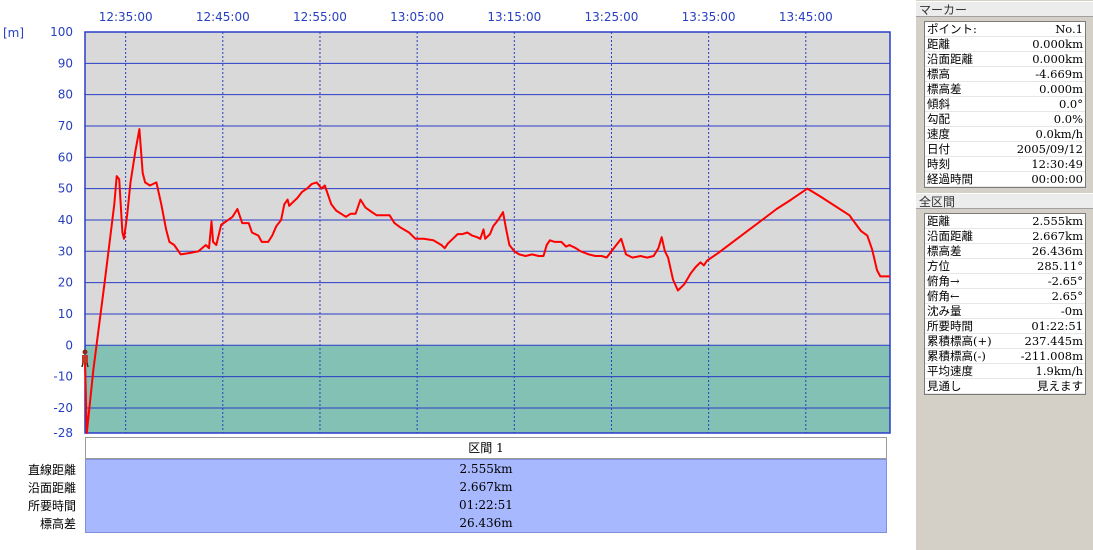  I want to click on marker-row: 時刻 12:30:49, so click(1005, 164).